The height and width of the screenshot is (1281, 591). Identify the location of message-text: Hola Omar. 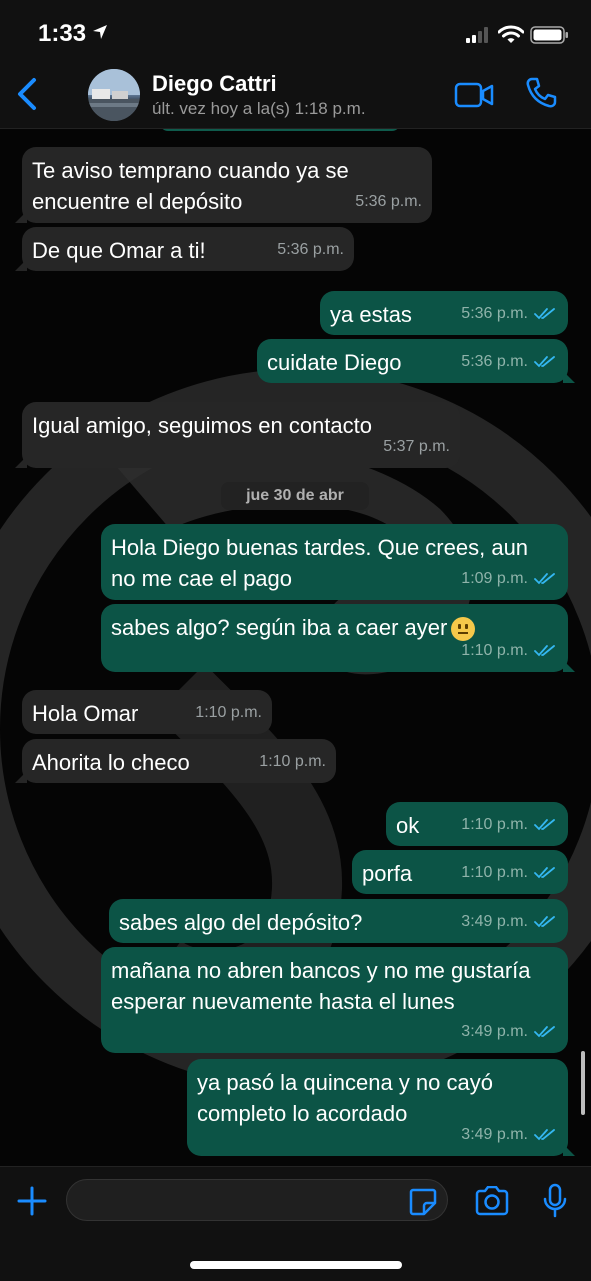
(85, 713).